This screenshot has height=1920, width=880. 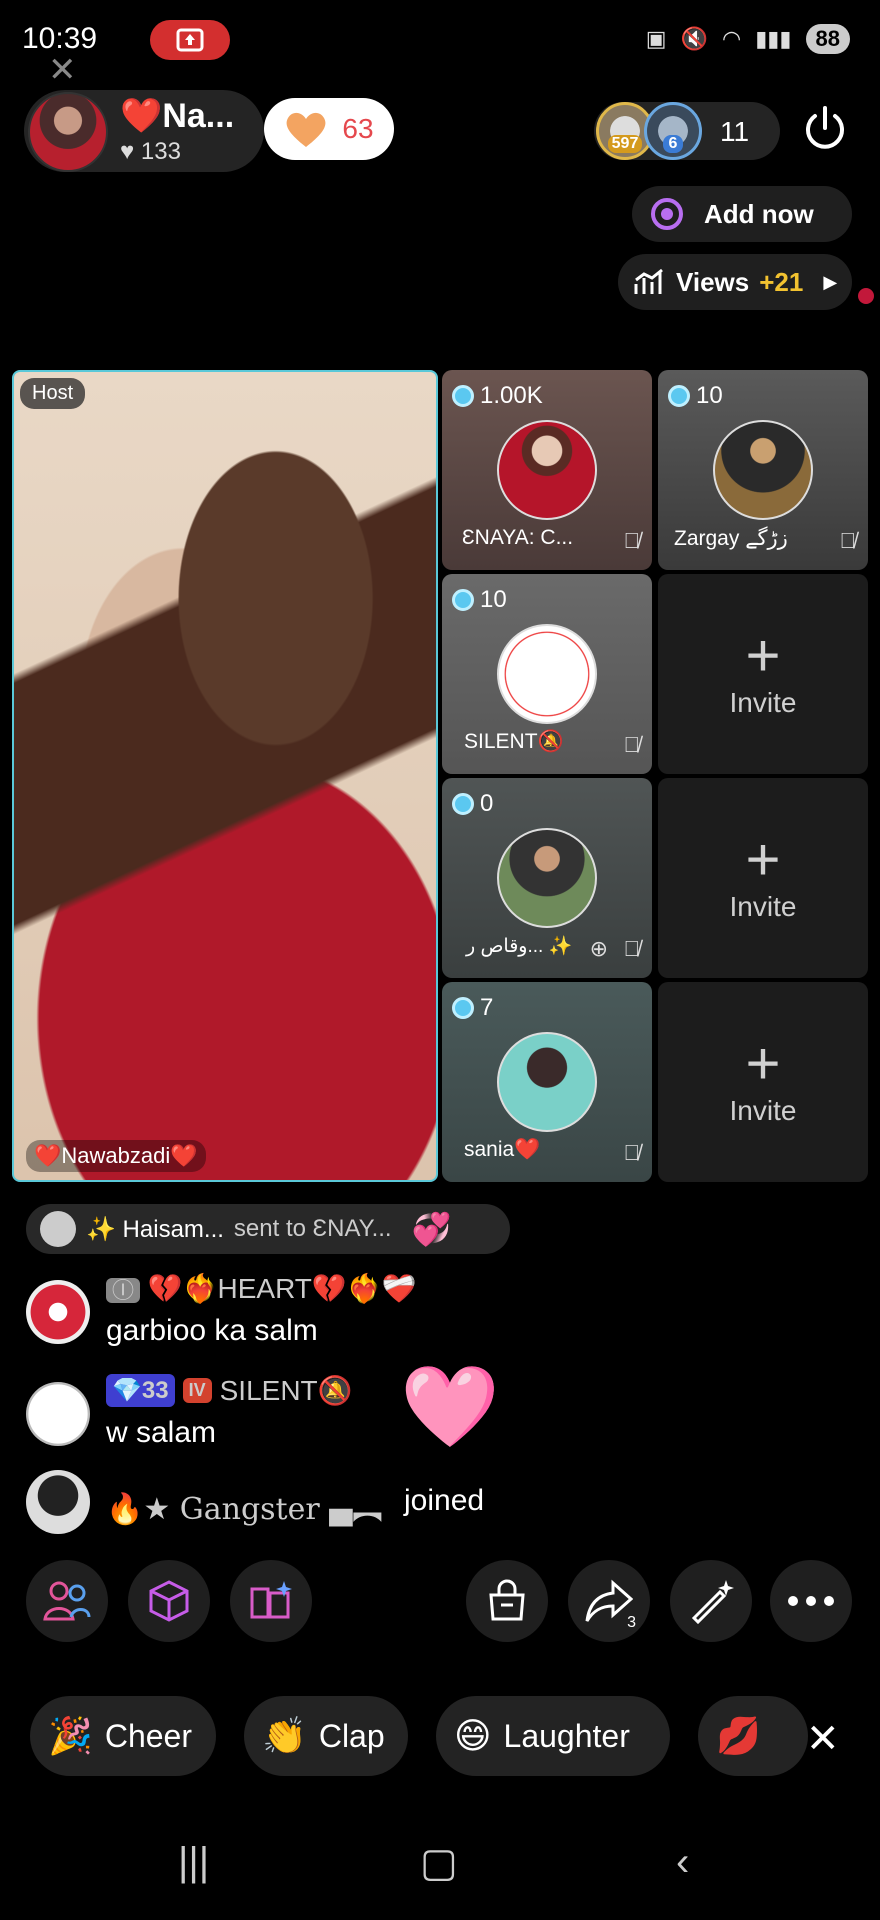 I want to click on shop-button, so click(x=507, y=1601).